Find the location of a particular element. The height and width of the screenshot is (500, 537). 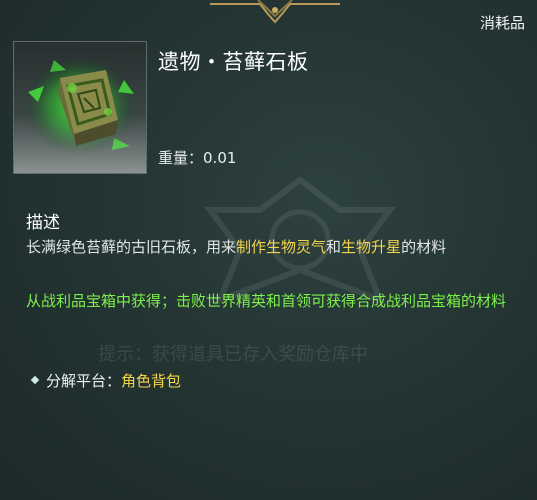

item-category-label: 消耗品 is located at coordinates (502, 23).